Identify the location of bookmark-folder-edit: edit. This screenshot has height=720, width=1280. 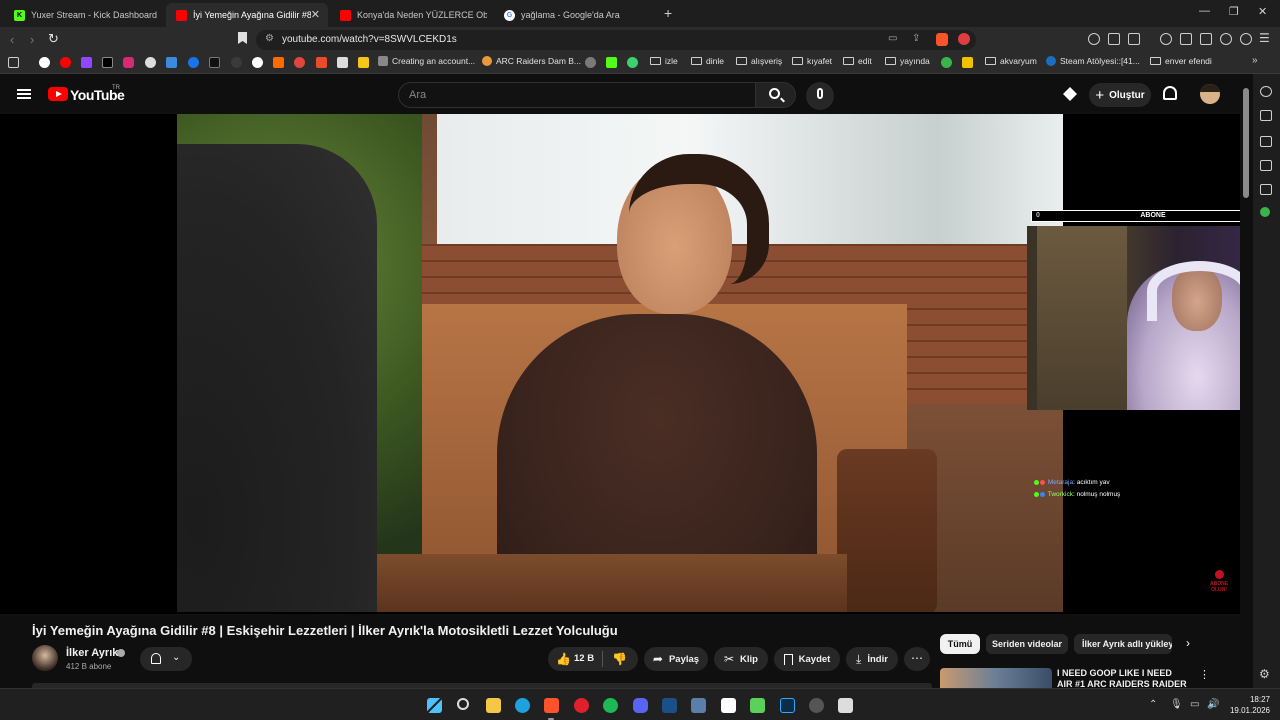
(857, 61).